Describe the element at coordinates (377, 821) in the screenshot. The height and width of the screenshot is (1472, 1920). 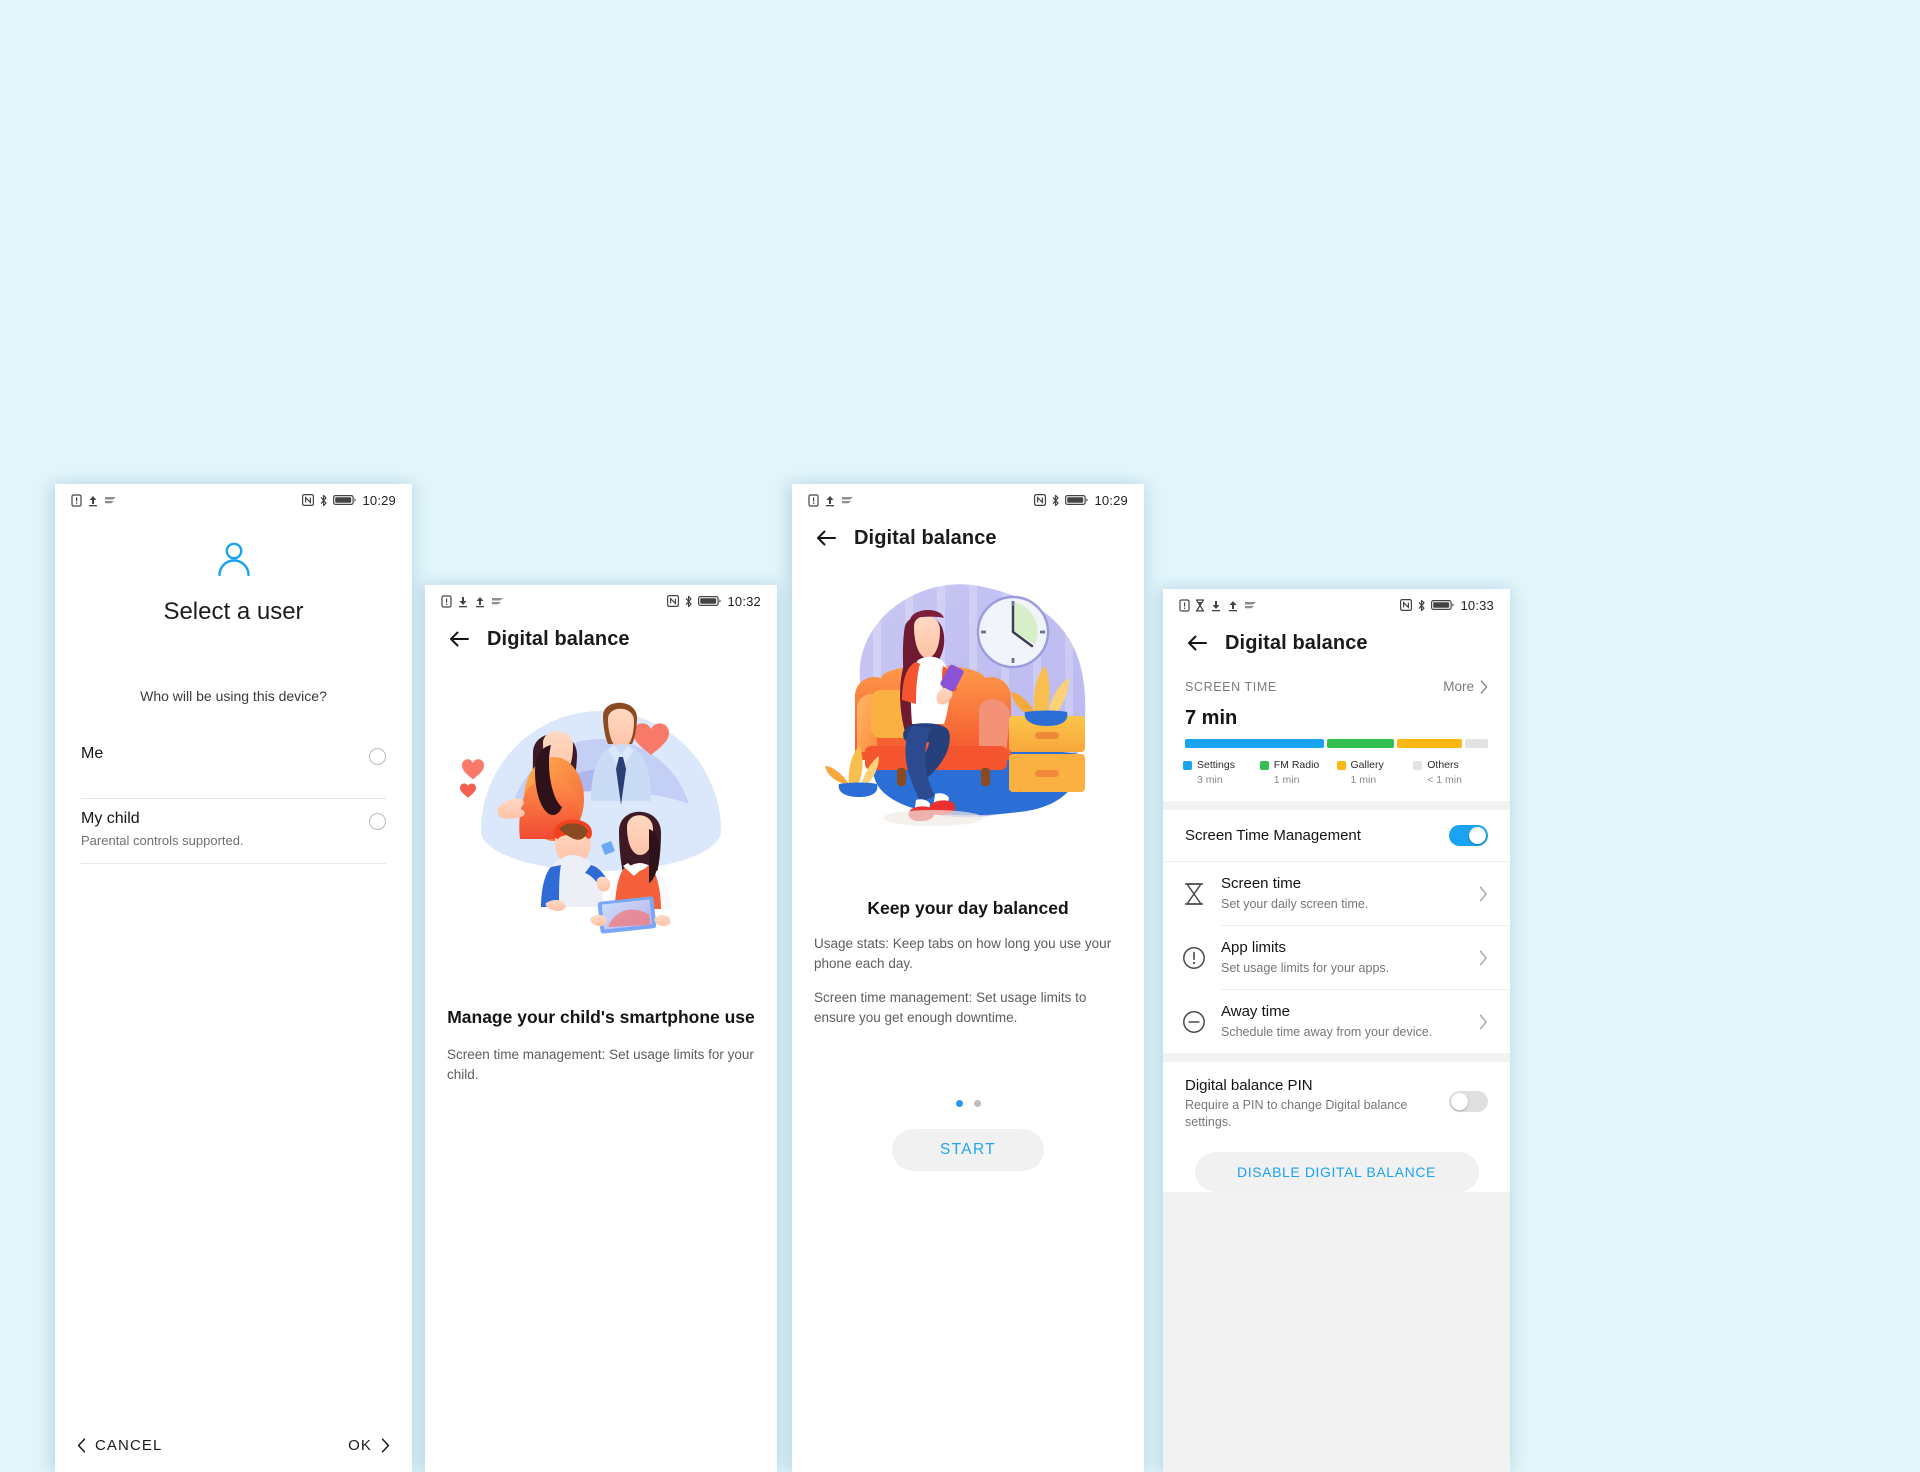
I see `radio-my-child` at that location.